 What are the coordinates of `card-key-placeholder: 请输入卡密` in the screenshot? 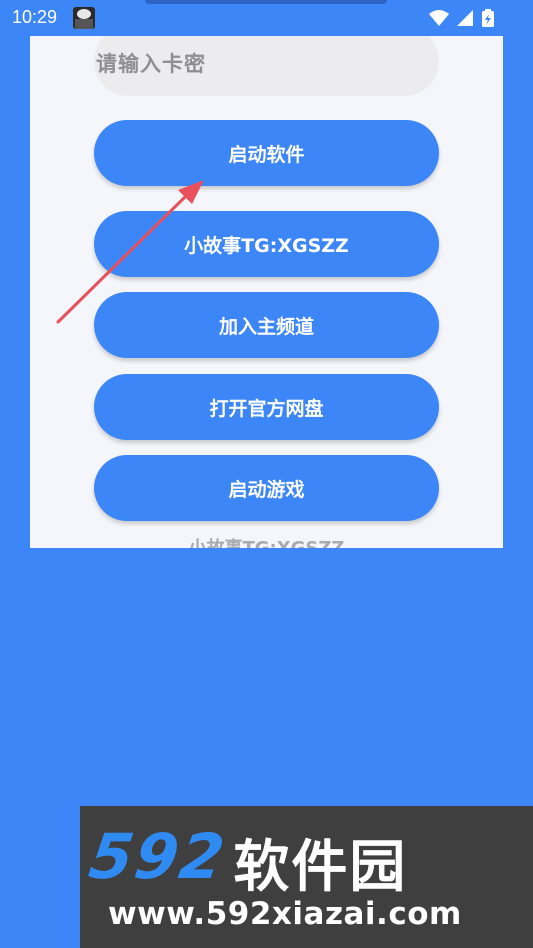 It's located at (151, 64).